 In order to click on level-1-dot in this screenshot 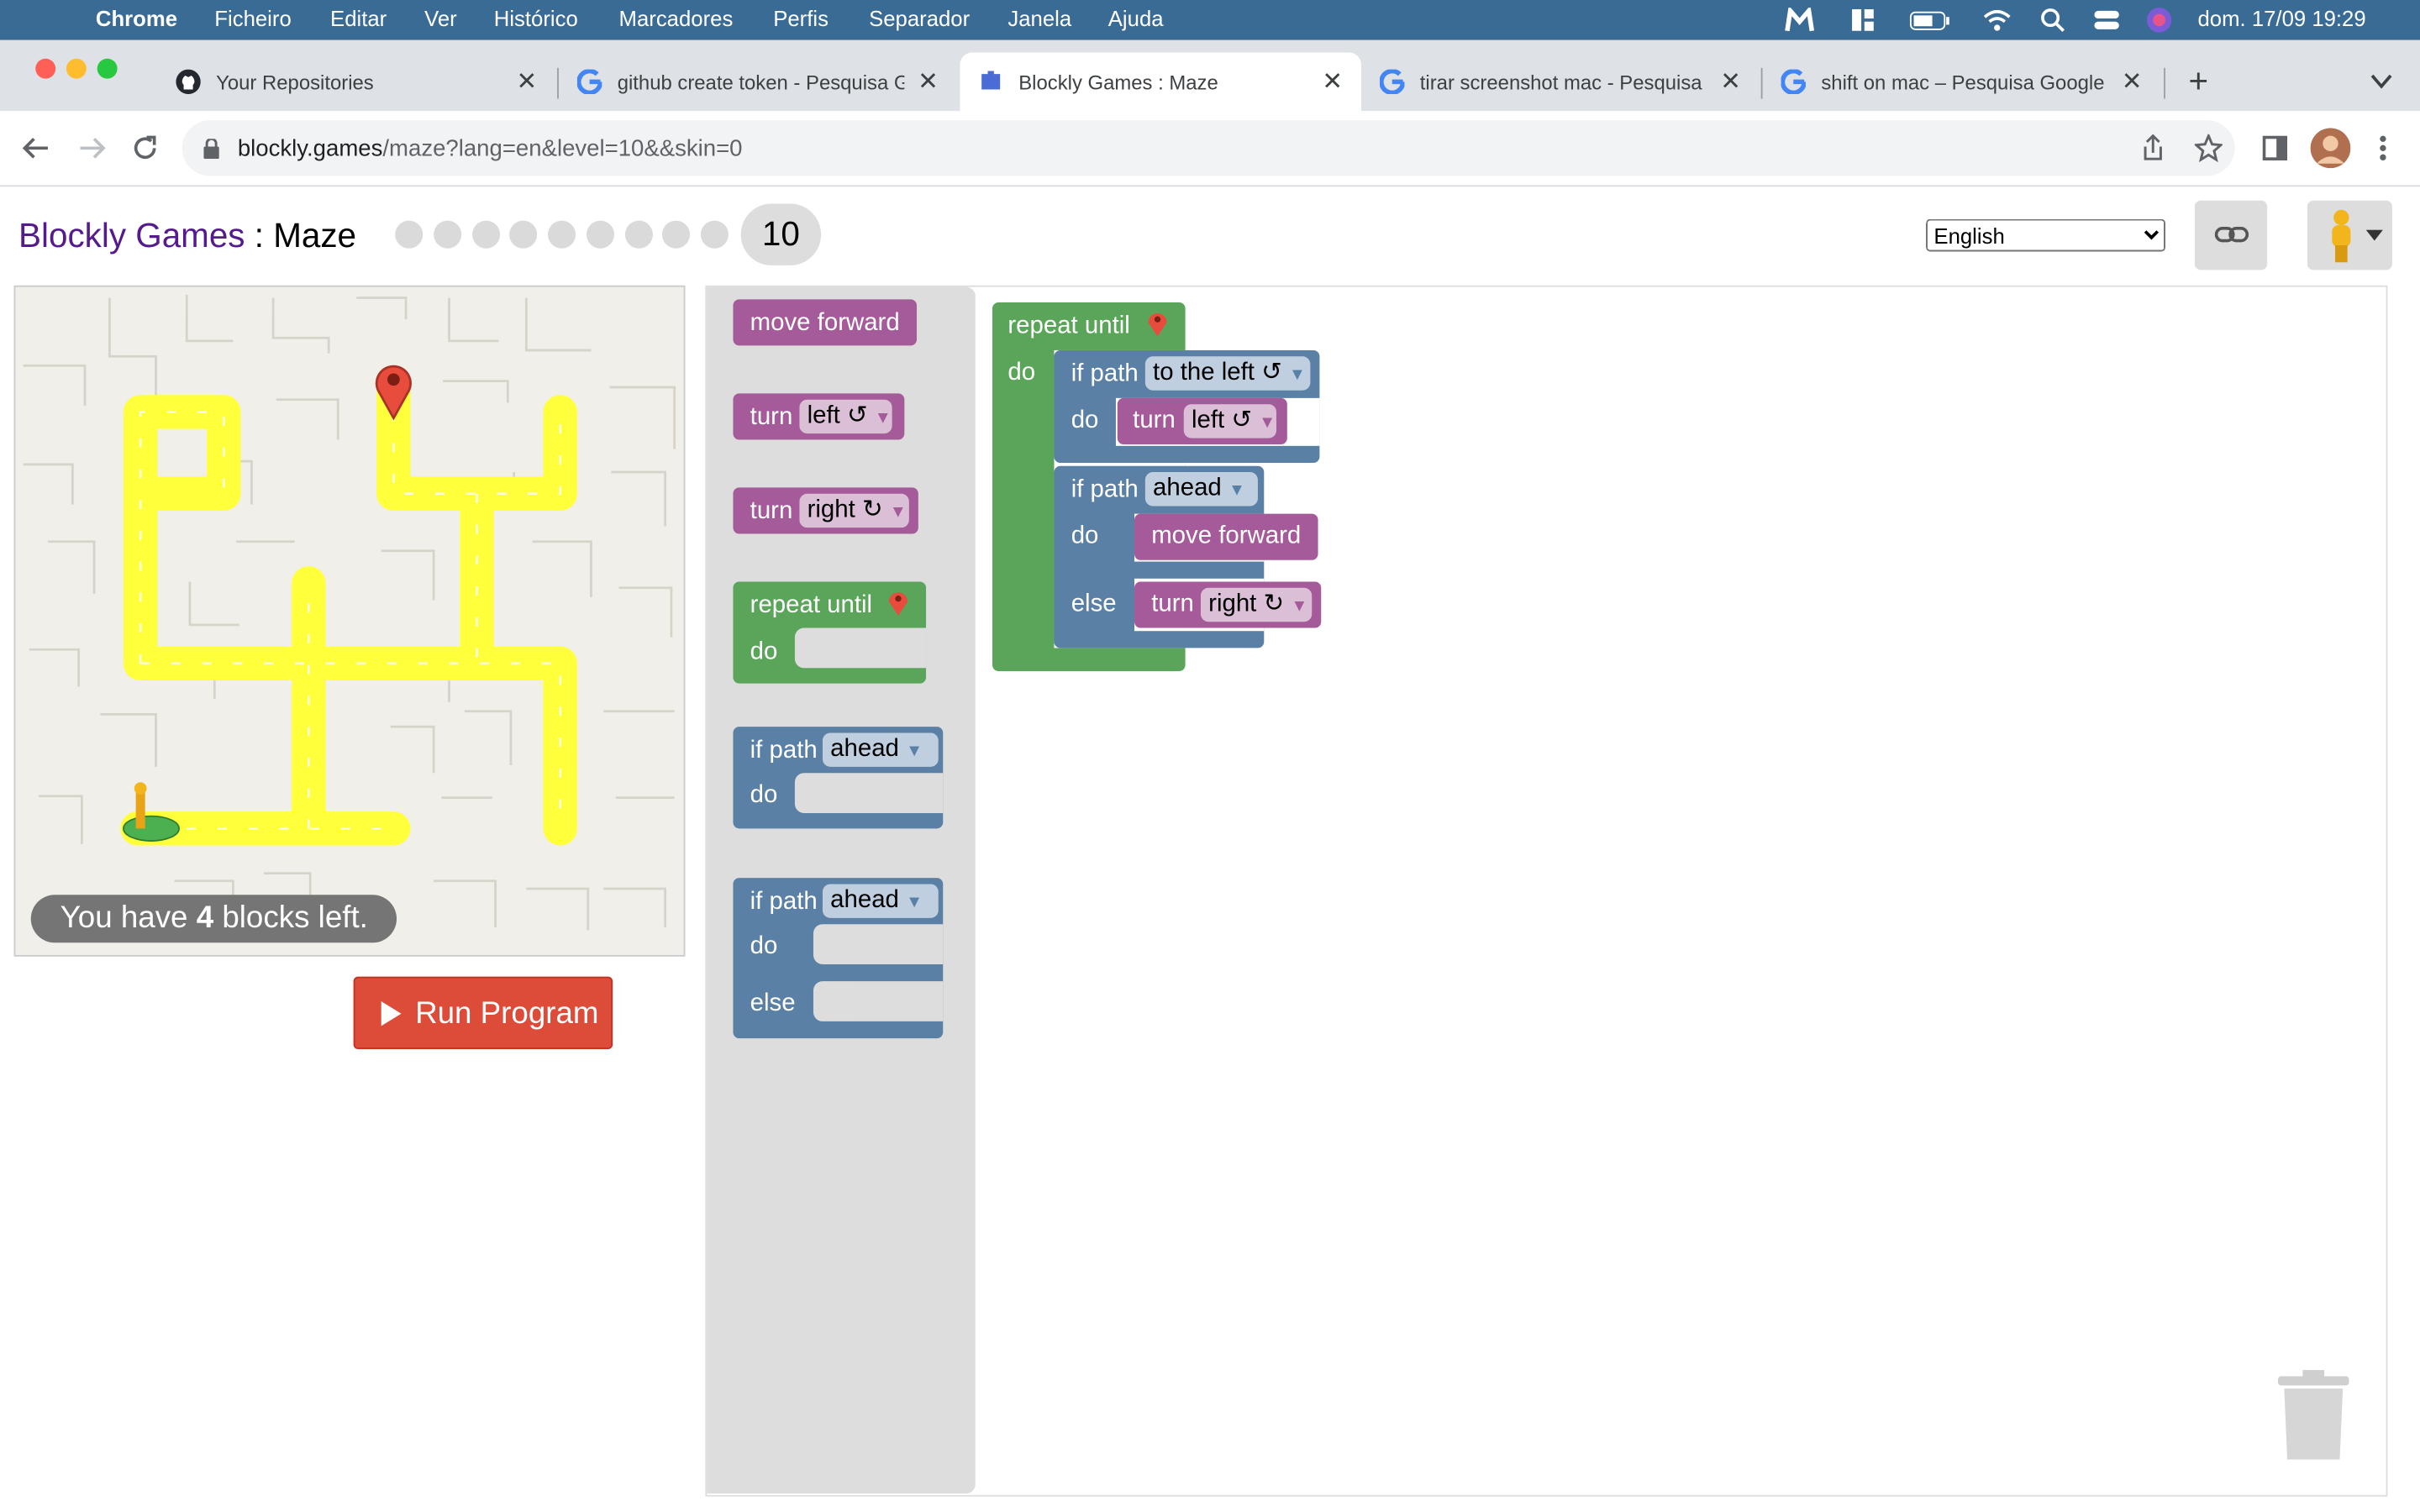, I will do `click(409, 234)`.